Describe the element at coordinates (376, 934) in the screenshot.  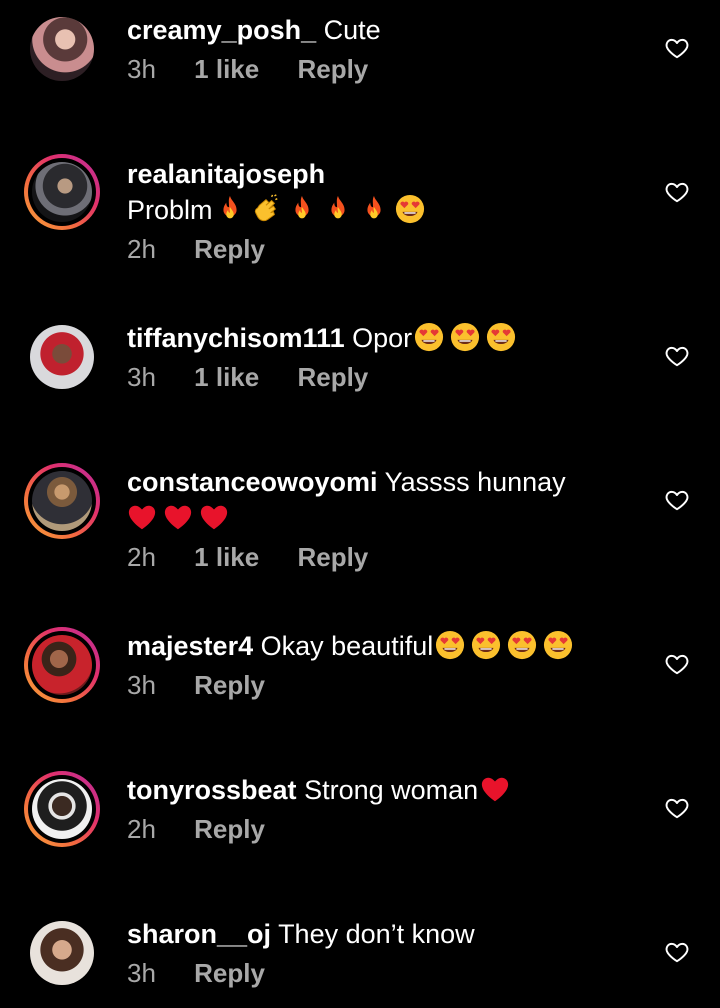
I see `comment-text: They don’t know` at that location.